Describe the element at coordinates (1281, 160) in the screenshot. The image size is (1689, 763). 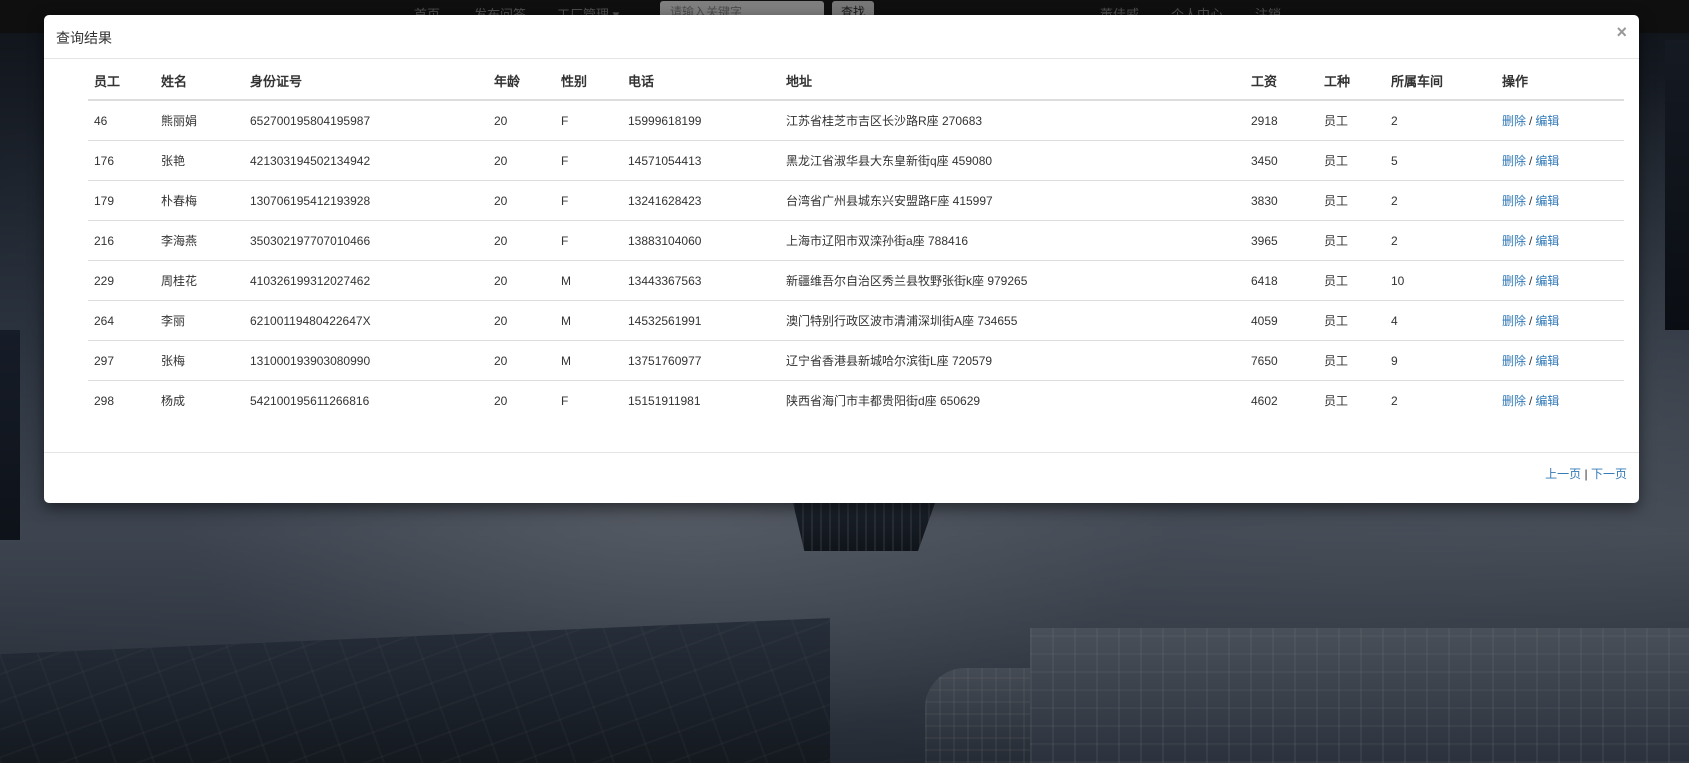
I see `cell-salary: 3450` at that location.